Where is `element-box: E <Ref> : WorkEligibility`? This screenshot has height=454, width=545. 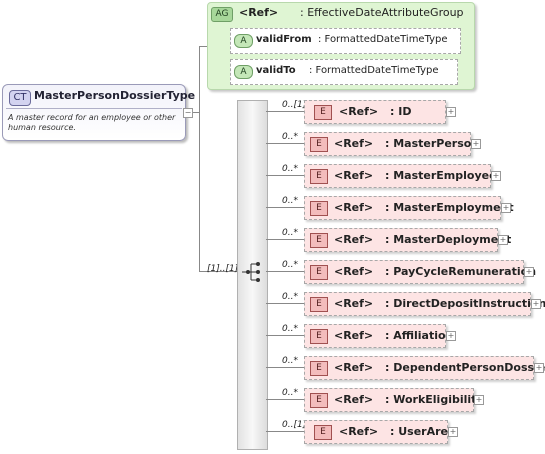 element-box: E <Ref> : WorkEligibility is located at coordinates (394, 400).